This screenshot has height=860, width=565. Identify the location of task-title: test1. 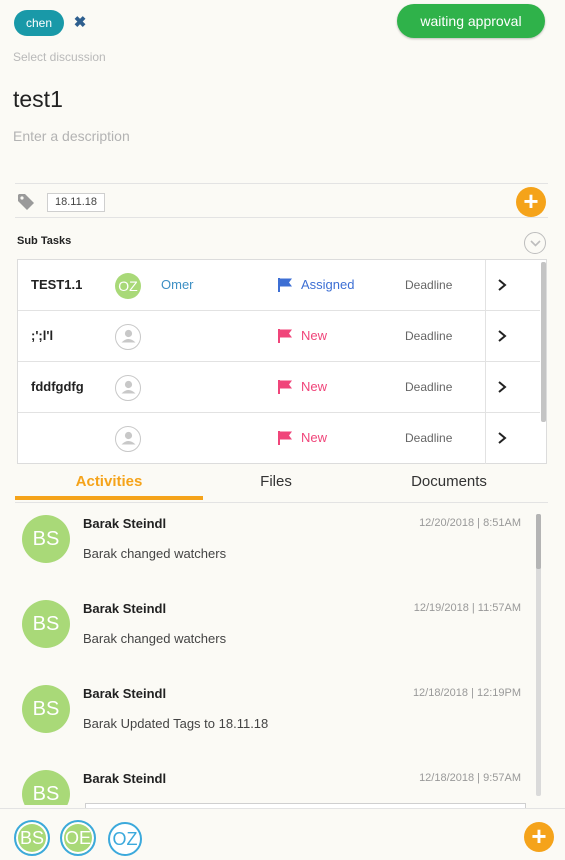
(38, 99).